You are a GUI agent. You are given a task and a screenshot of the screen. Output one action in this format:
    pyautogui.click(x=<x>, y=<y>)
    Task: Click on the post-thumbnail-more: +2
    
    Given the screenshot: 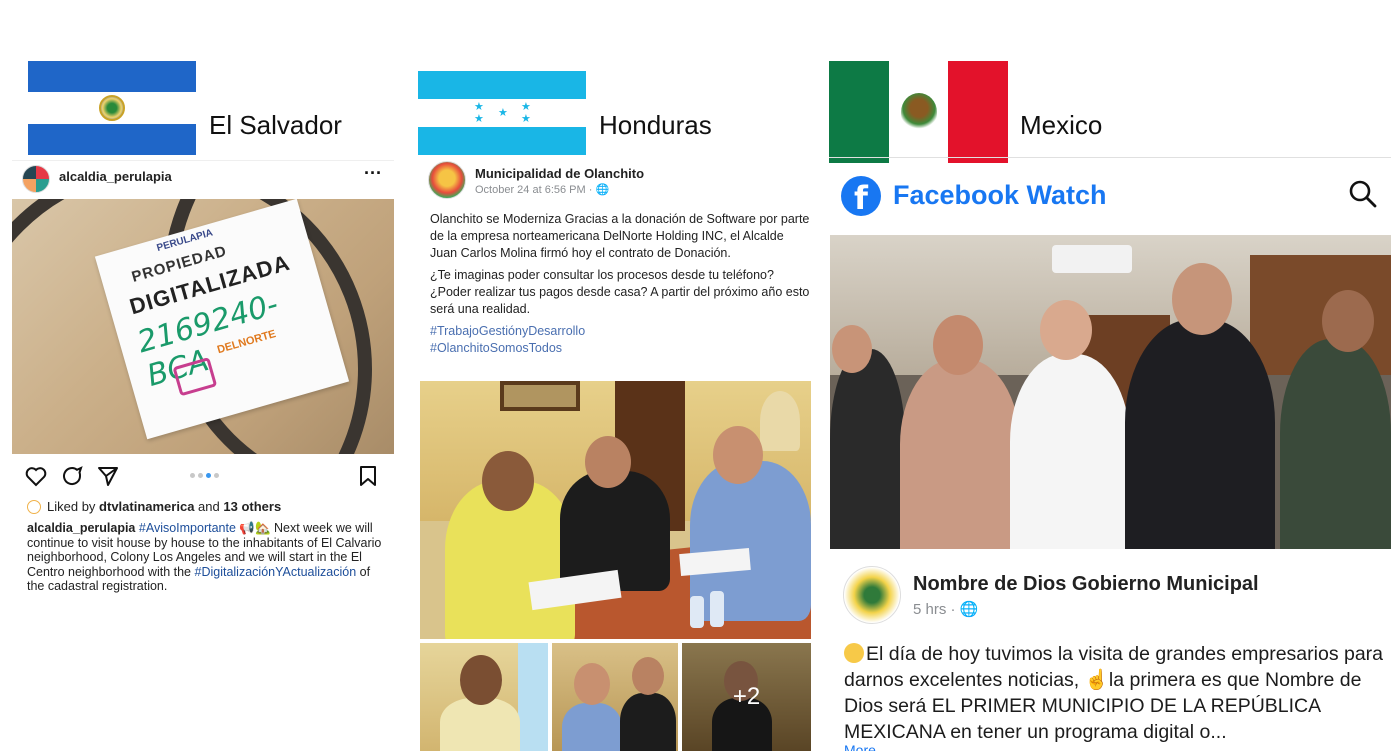 What is the action you would take?
    pyautogui.click(x=746, y=697)
    